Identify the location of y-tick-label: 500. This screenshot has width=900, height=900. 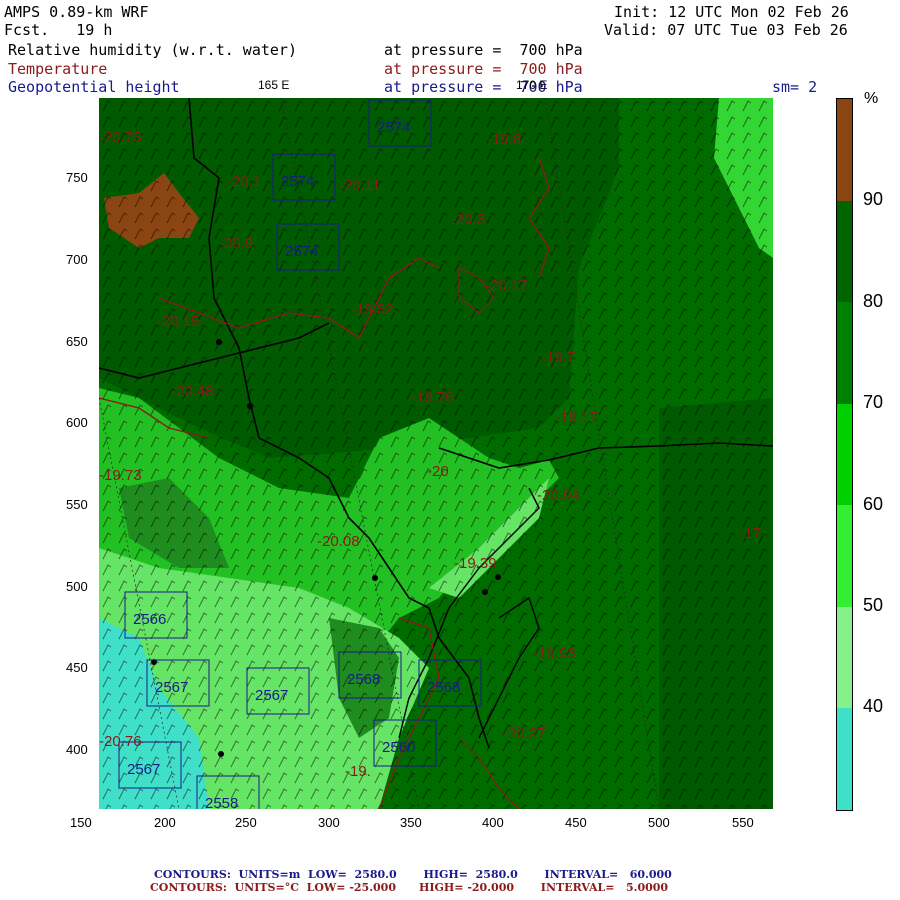
(77, 586).